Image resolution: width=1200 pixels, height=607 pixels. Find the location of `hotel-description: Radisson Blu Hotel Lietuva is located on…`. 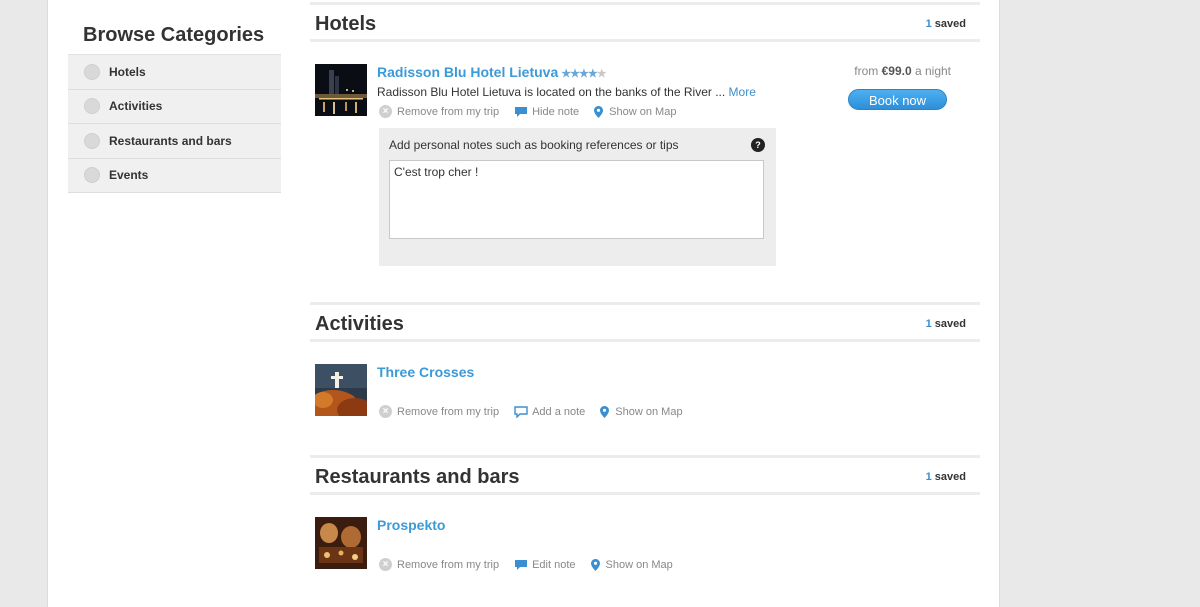

hotel-description: Radisson Blu Hotel Lietuva is located on… is located at coordinates (566, 92).